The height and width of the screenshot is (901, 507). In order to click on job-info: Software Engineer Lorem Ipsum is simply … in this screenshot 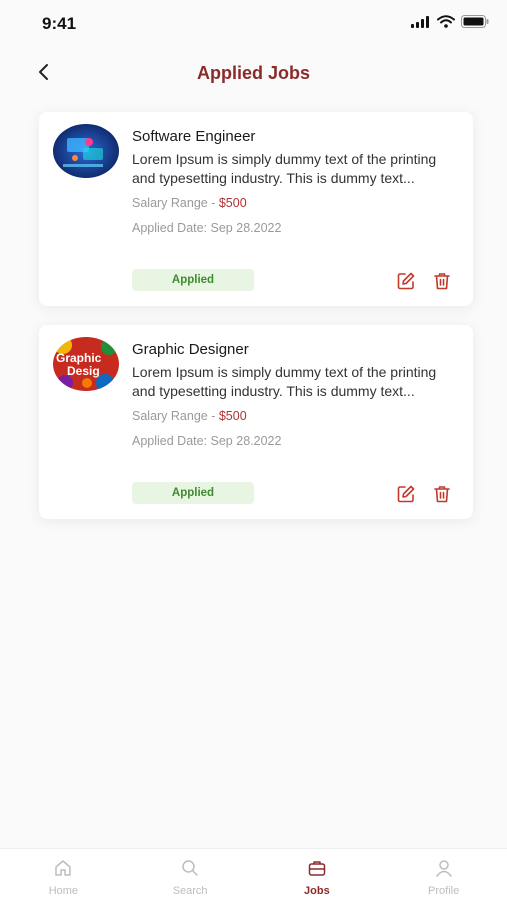, I will do `click(297, 181)`.